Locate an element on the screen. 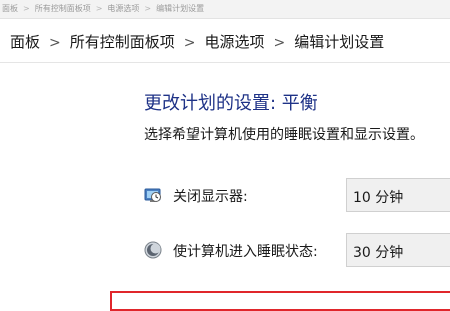 The height and width of the screenshot is (311, 450). setting-row-sleep: 使计算机进入睡眠状态: 30 分钟 is located at coordinates (225, 250).